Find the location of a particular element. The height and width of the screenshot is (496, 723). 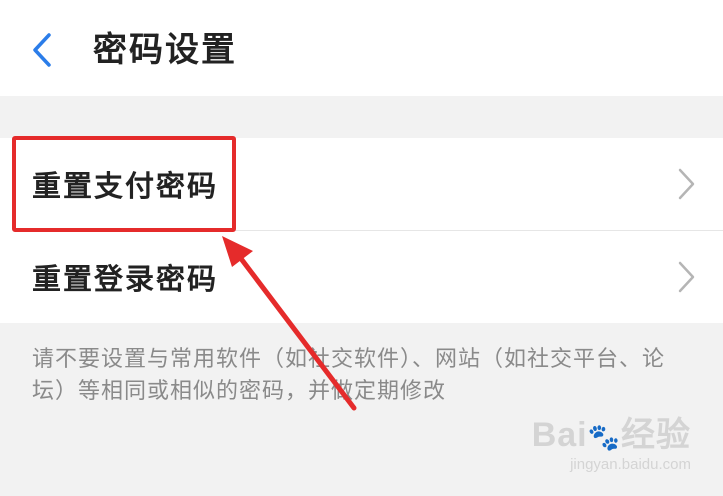

back-button is located at coordinates (42, 50).